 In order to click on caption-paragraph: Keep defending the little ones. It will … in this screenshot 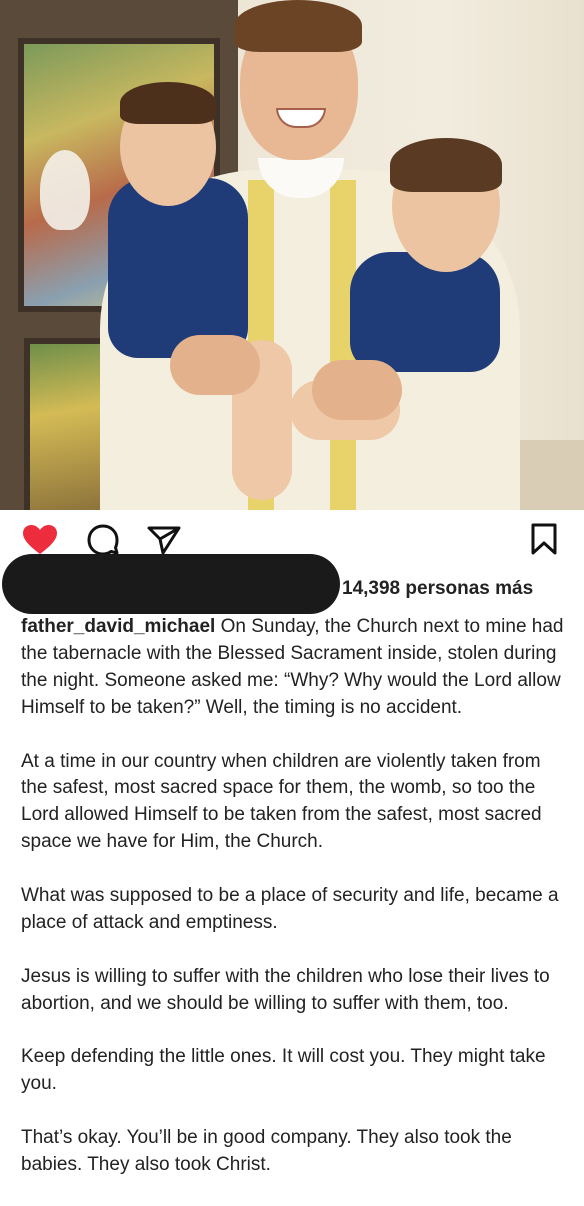, I will do `click(283, 1070)`.